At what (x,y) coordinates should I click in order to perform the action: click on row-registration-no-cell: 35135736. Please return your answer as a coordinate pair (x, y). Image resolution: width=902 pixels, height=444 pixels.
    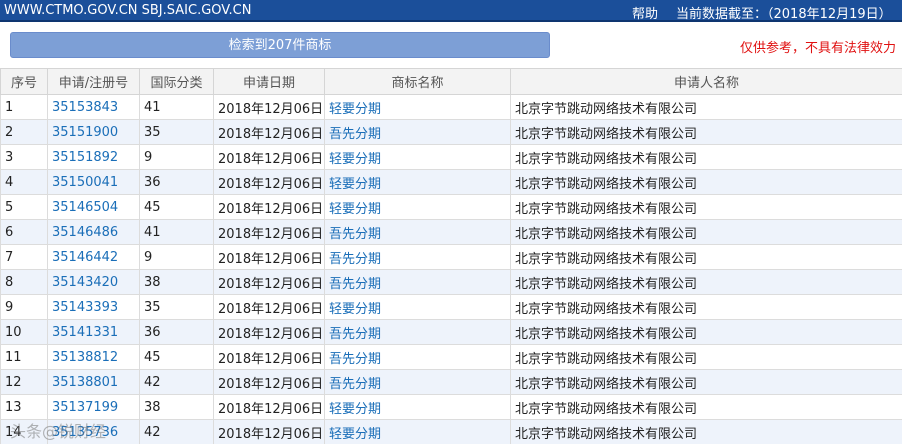
    Looking at the image, I should click on (93, 431).